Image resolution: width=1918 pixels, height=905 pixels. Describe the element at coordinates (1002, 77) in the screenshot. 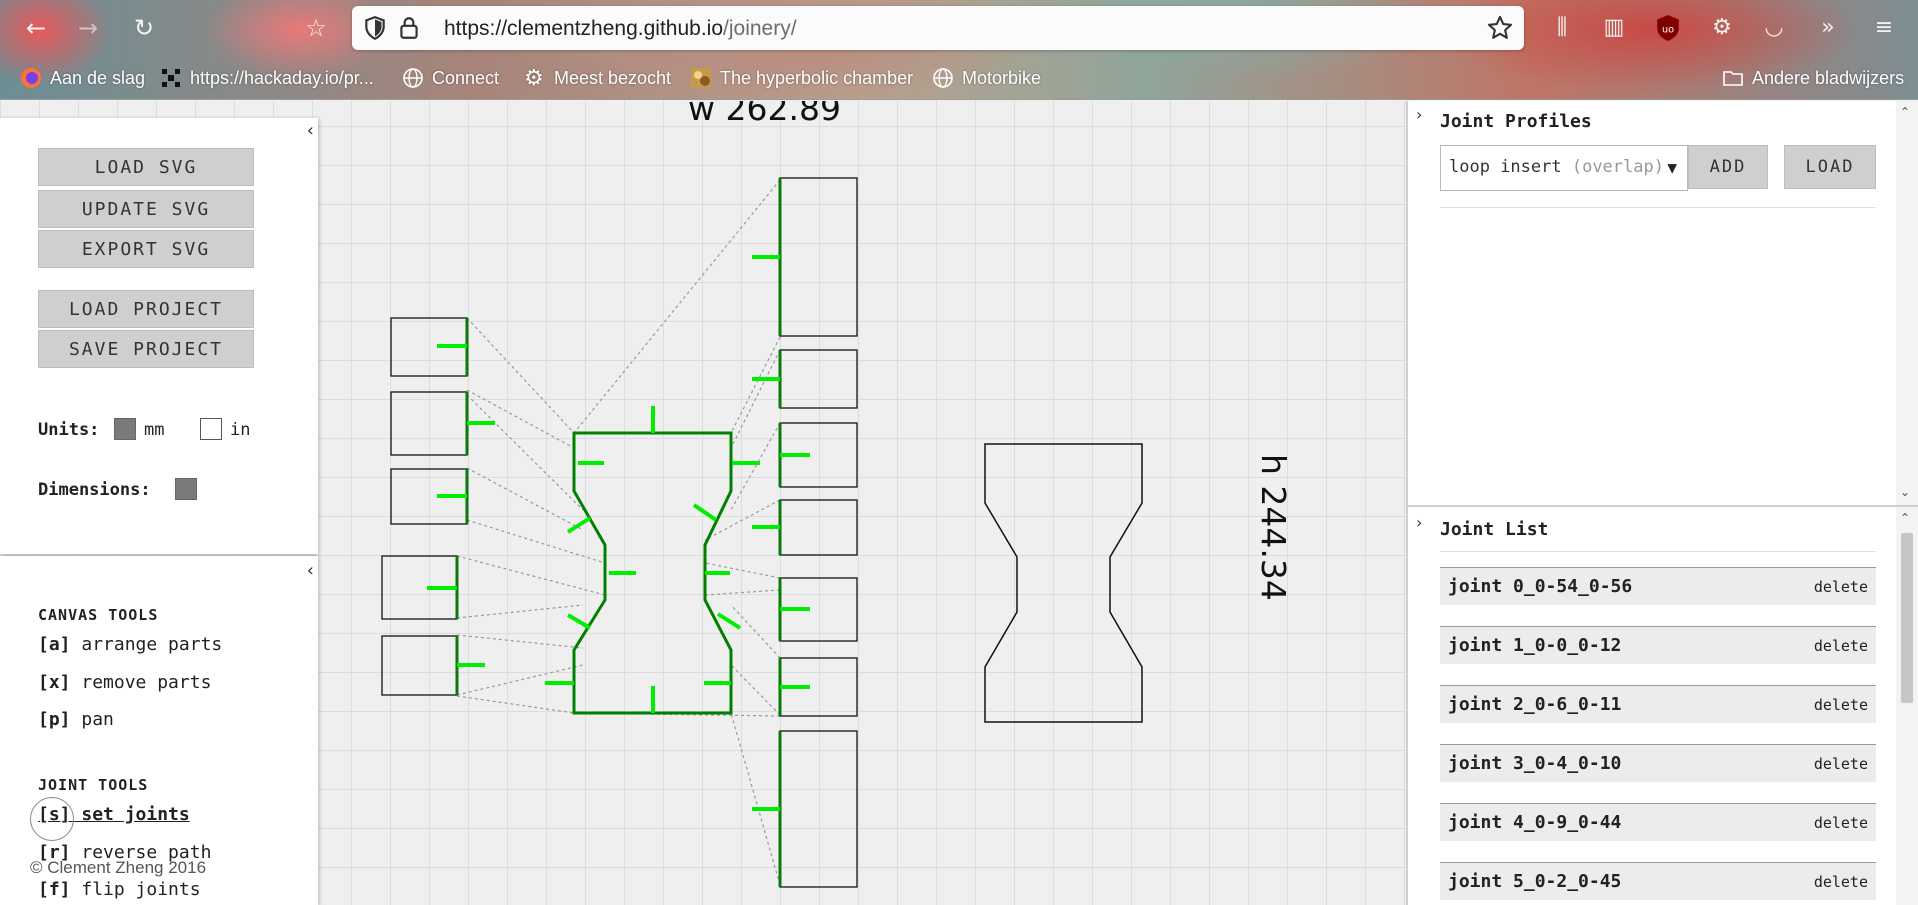

I see `bookmark-label: Motorbike` at that location.